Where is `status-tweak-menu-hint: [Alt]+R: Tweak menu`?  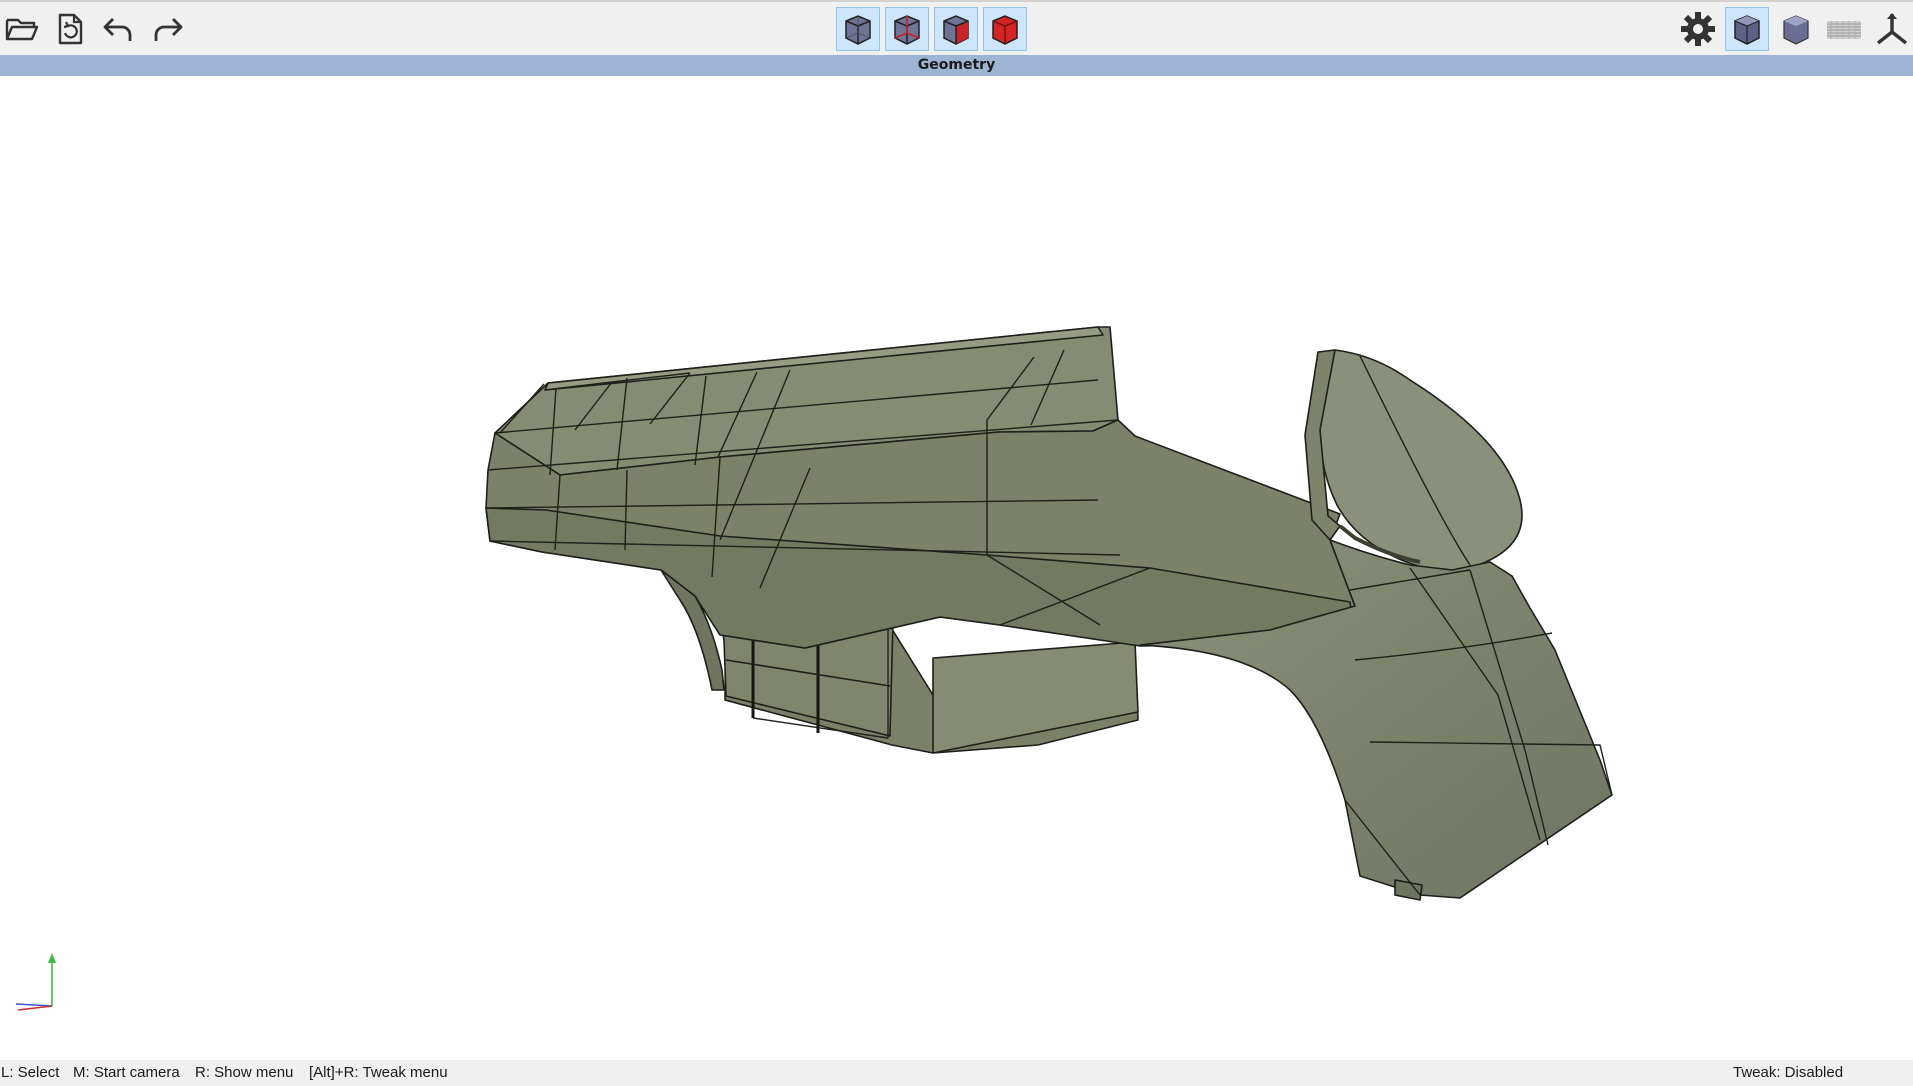
status-tweak-menu-hint: [Alt]+R: Tweak menu is located at coordinates (378, 1072).